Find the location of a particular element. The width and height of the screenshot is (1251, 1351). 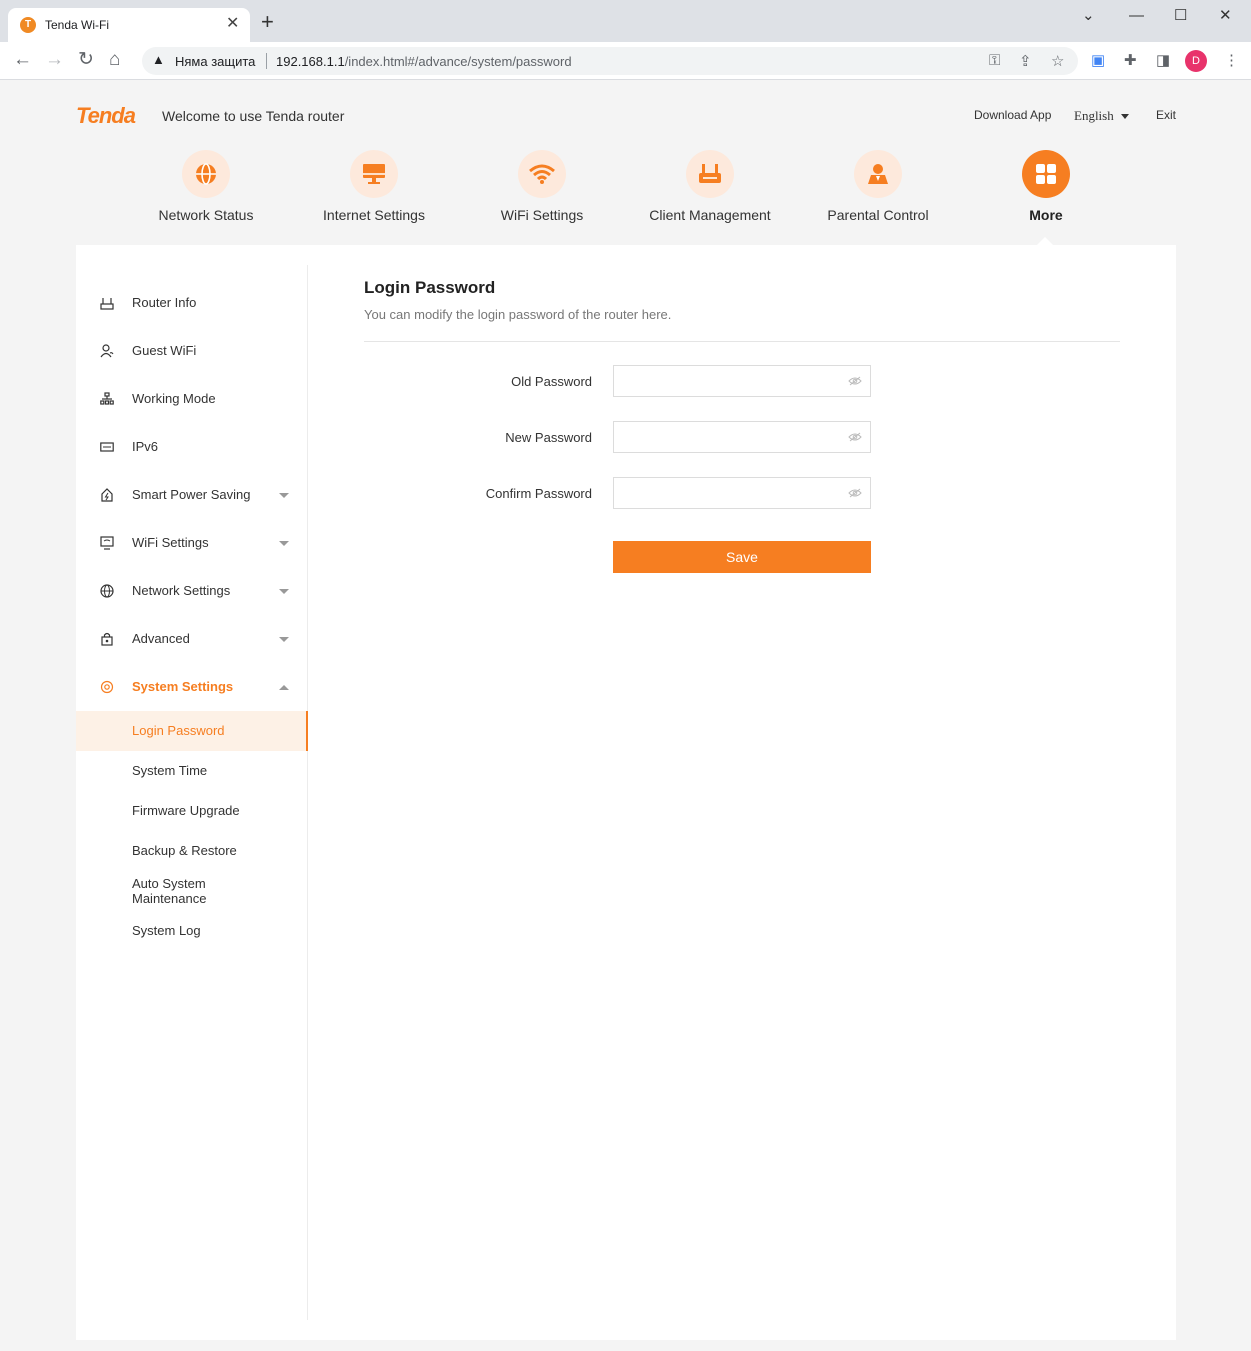

sidebar-subitem-label: System Log is located at coordinates (166, 930).